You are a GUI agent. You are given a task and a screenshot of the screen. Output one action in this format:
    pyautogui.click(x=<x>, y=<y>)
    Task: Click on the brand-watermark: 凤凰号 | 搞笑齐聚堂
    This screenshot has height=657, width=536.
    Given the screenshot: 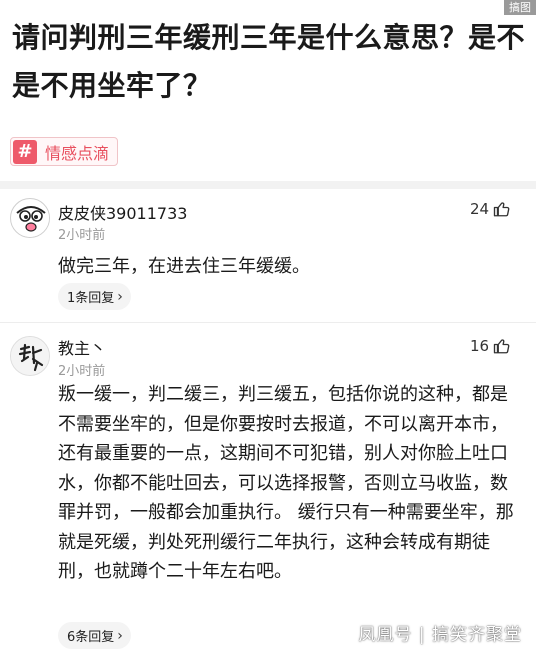 What is the action you would take?
    pyautogui.click(x=440, y=635)
    